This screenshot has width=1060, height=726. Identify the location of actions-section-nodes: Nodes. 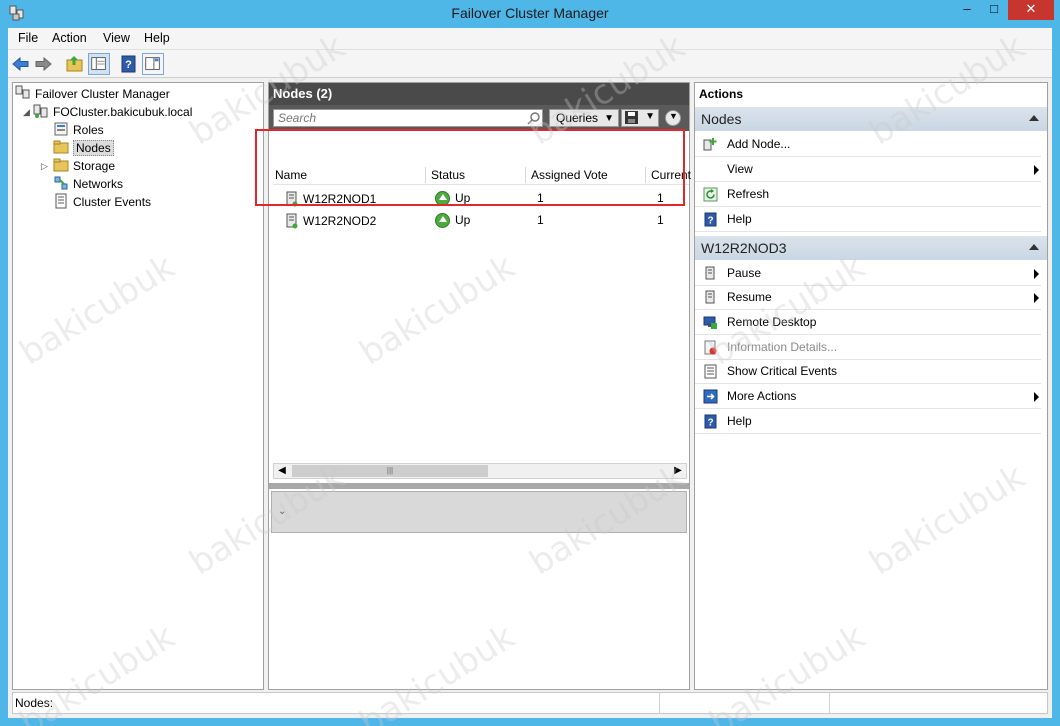
(871, 119).